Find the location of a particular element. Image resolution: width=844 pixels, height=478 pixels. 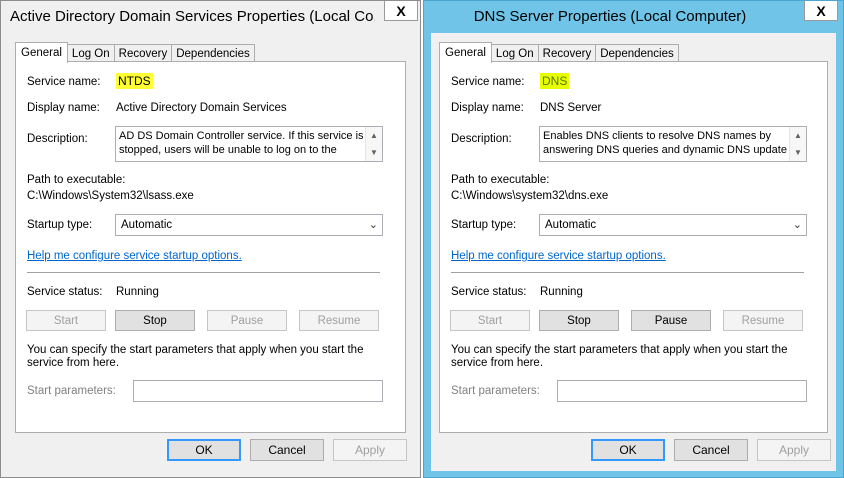

path-value: C:\Windows\system32\dns.exe is located at coordinates (530, 196).